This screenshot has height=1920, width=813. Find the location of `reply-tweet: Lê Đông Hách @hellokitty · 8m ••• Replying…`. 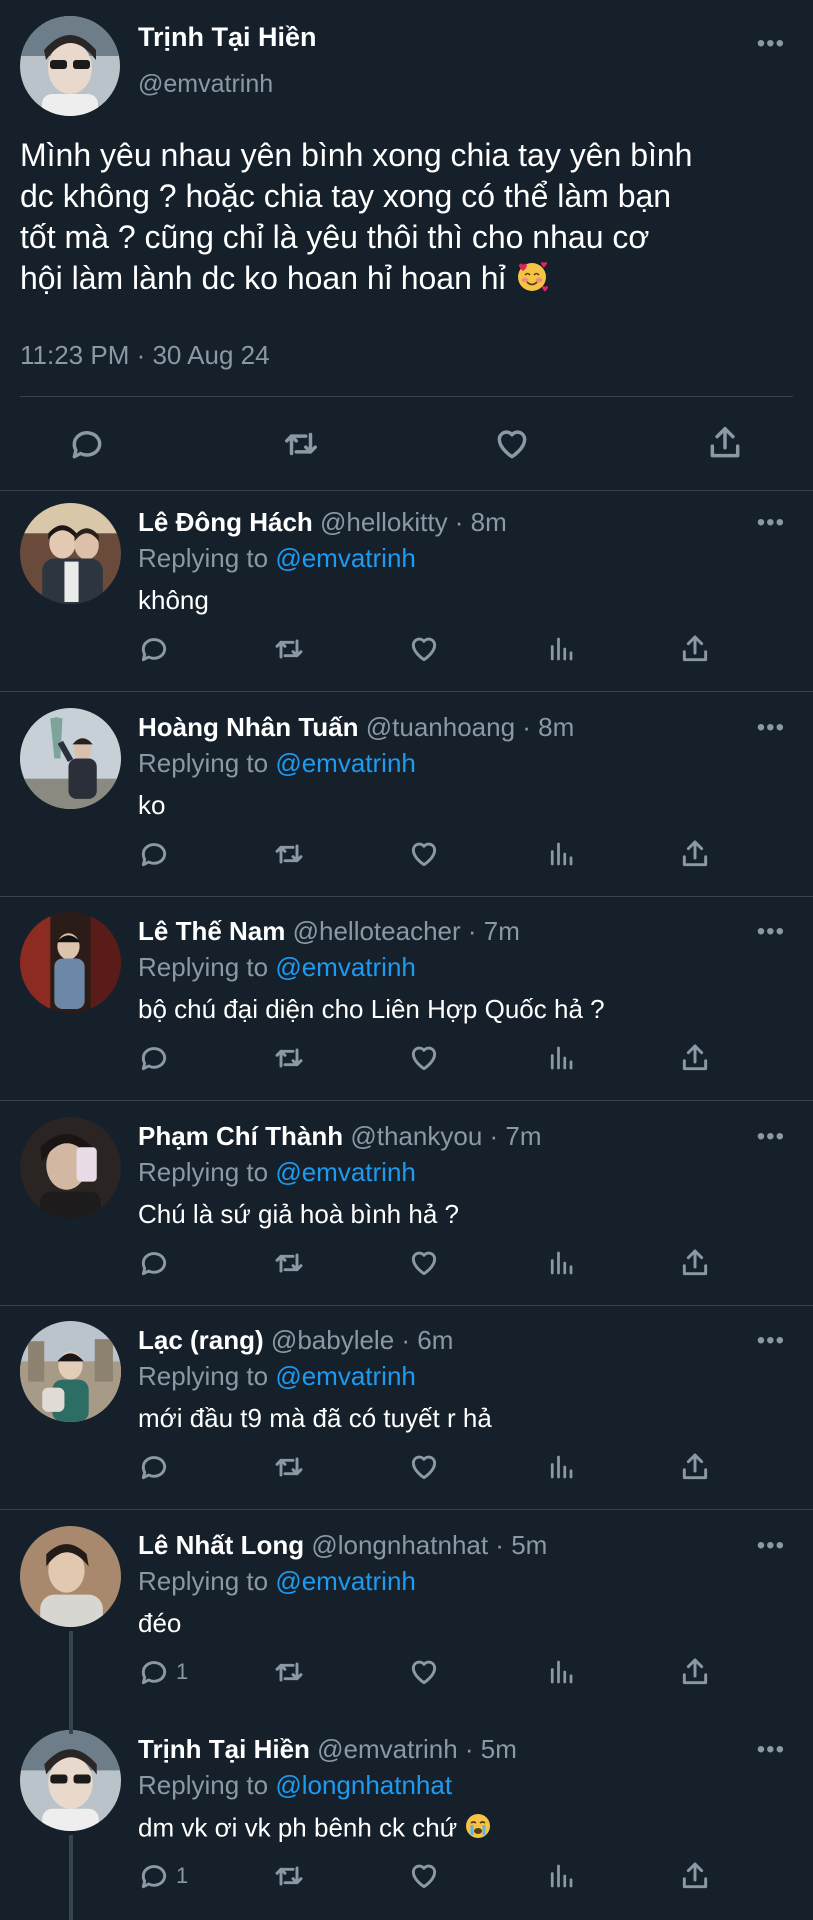

reply-tweet: Lê Đông Hách @hellokitty · 8m ••• Replying… is located at coordinates (406, 593).